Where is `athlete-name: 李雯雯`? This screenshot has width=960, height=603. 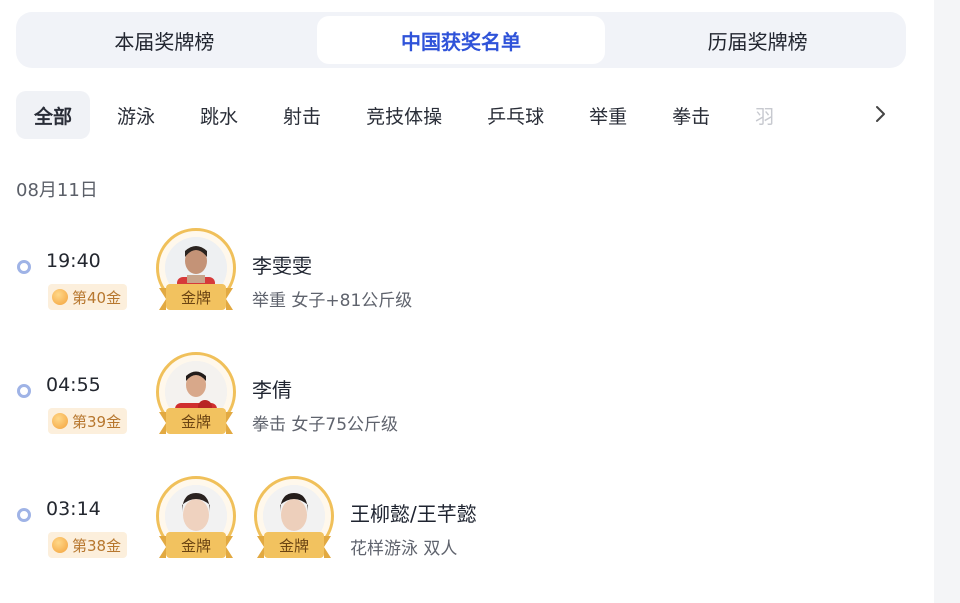
athlete-name: 李雯雯 is located at coordinates (282, 266).